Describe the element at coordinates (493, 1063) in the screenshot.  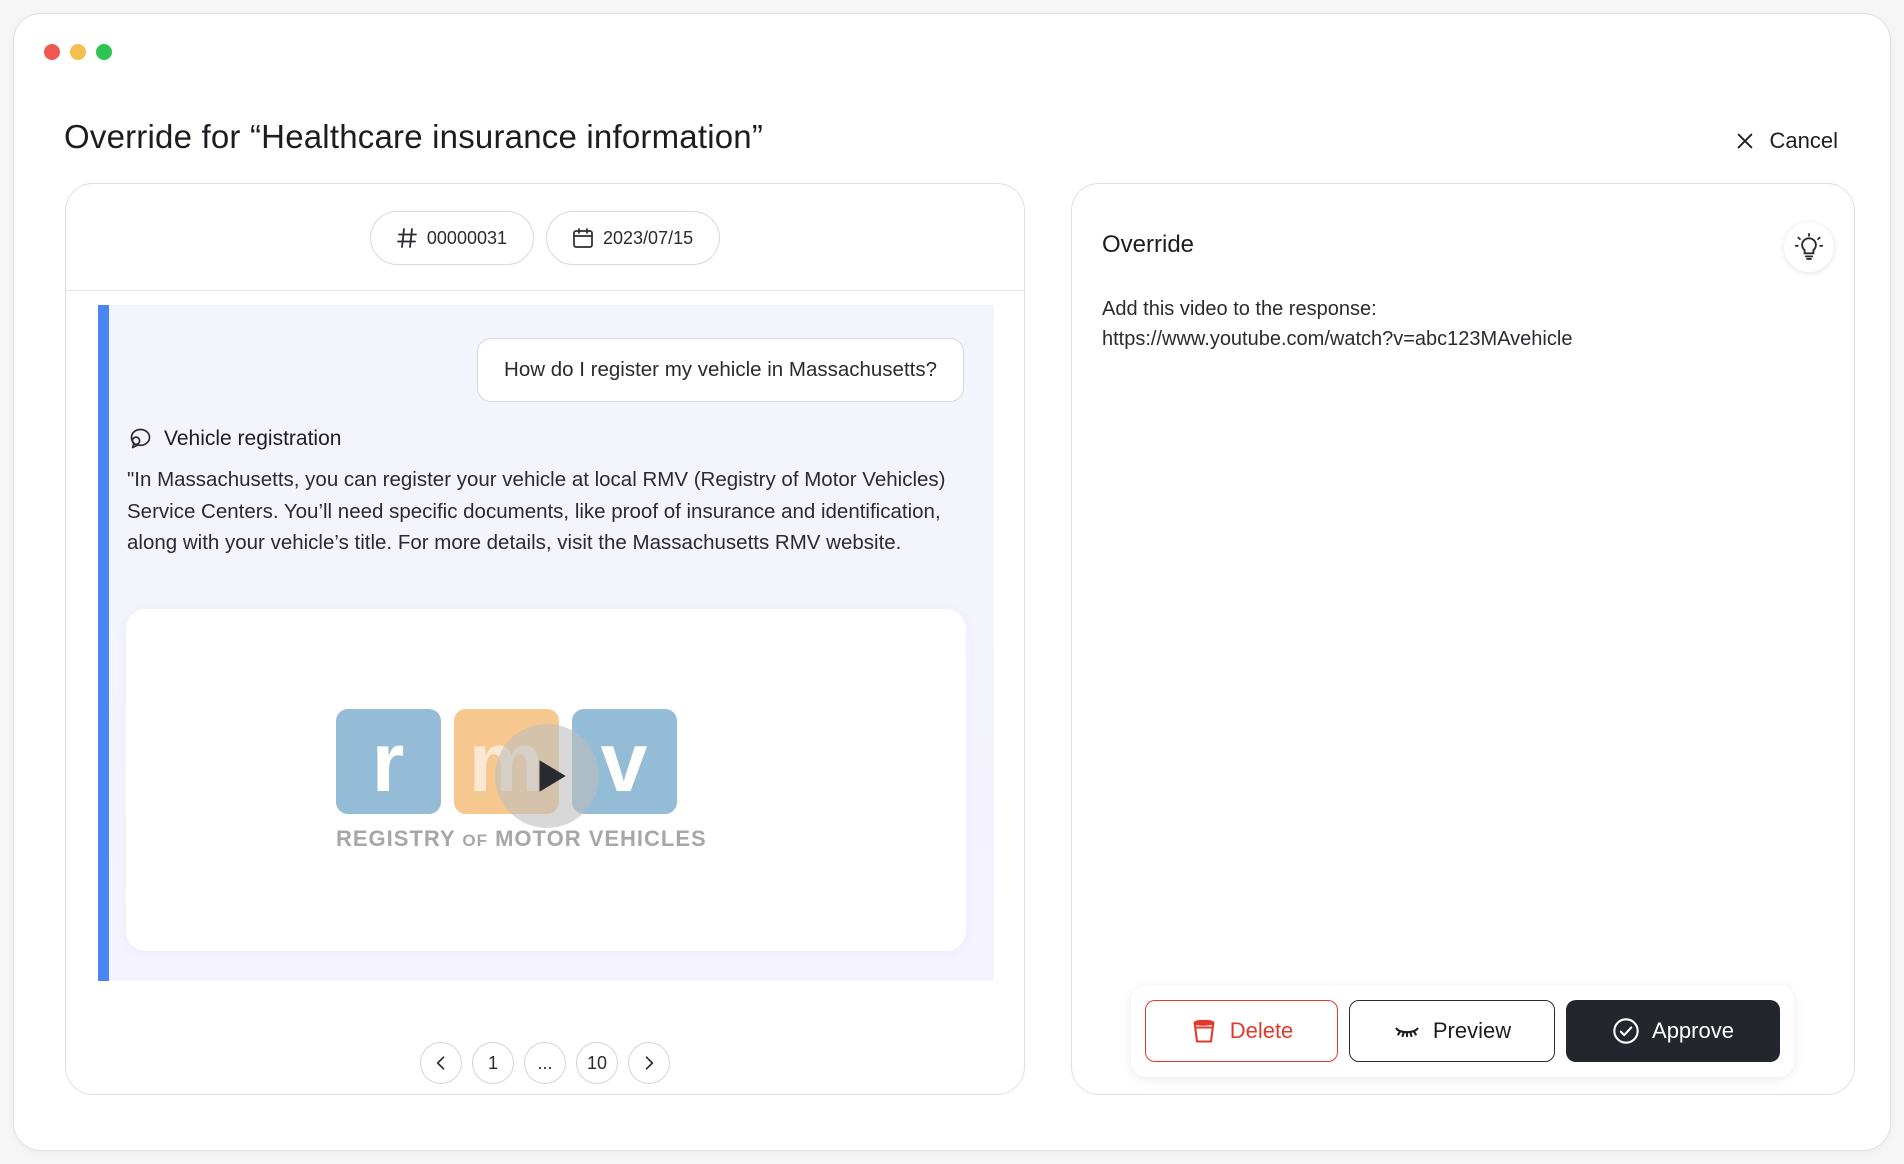
I see `page-1-button: 1` at that location.